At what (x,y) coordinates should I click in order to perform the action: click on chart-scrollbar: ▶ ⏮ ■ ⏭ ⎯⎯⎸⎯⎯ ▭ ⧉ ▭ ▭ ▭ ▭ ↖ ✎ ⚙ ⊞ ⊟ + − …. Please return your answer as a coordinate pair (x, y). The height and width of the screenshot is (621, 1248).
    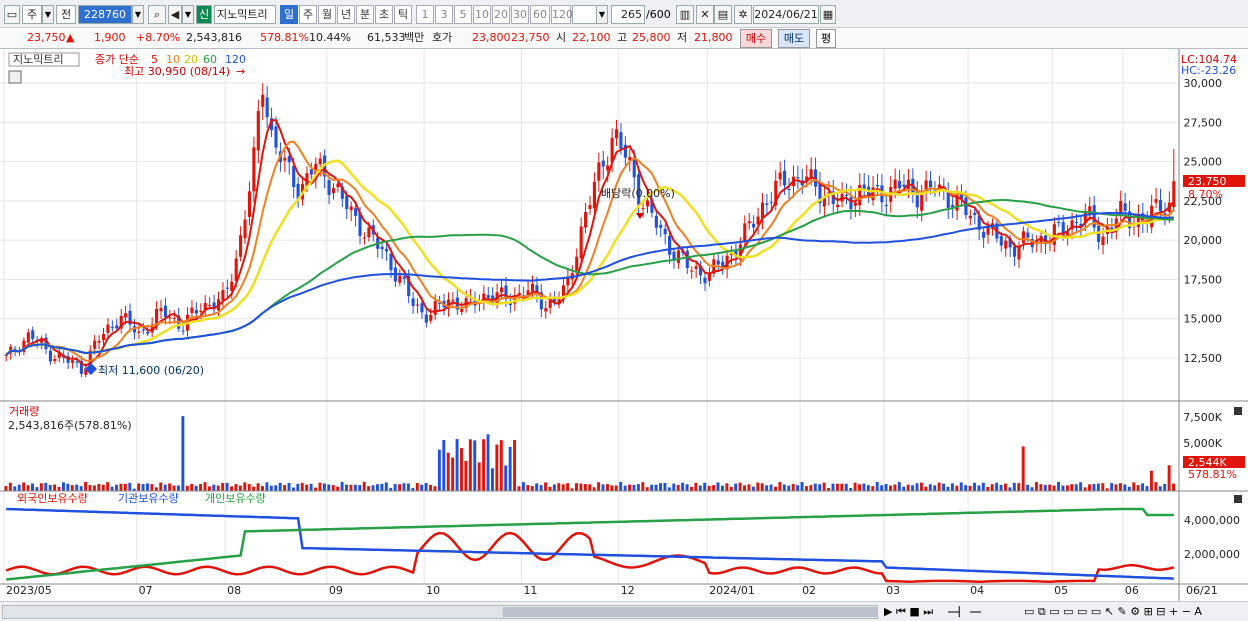
    Looking at the image, I should click on (624, 611).